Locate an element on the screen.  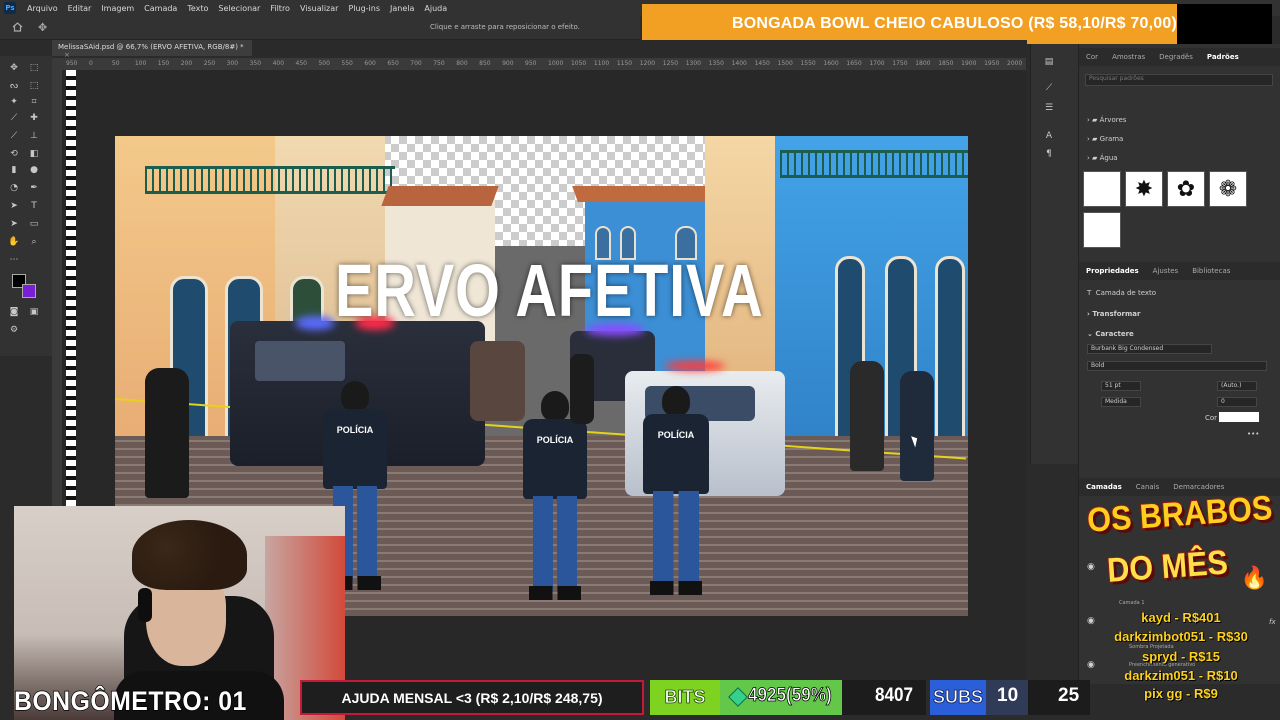
bits-amount: 4925(59%) is located at coordinates (790, 696).